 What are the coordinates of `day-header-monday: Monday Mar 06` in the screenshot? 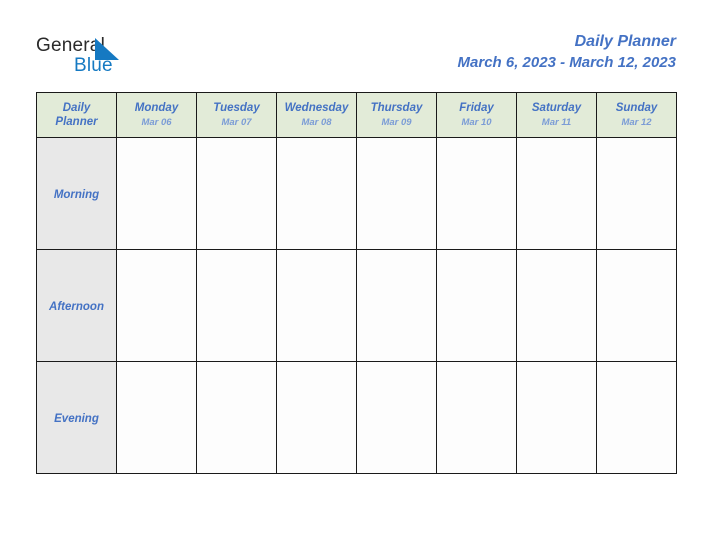 It's located at (156, 115).